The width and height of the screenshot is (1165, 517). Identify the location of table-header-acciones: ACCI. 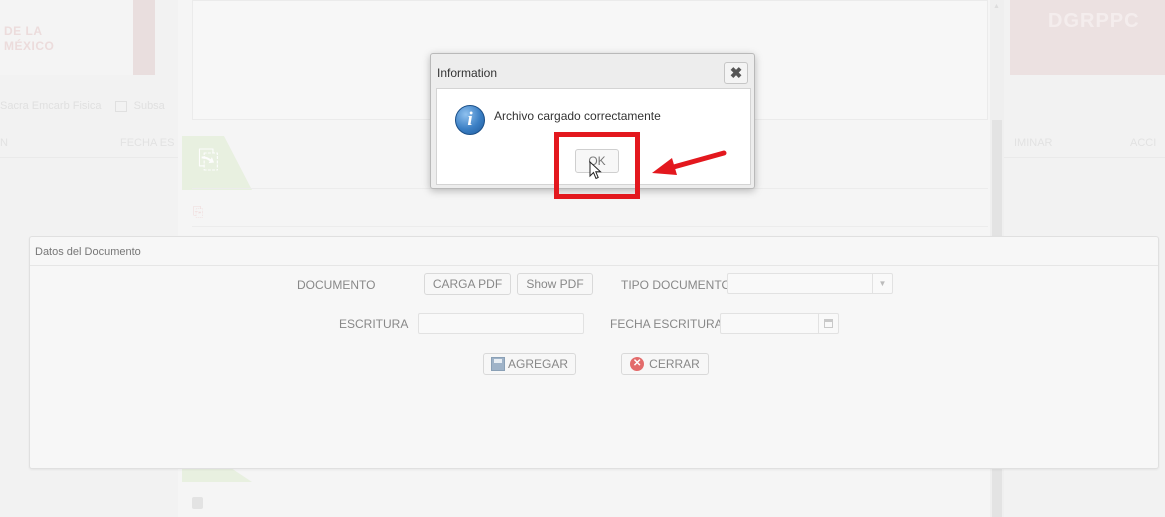
(1143, 143).